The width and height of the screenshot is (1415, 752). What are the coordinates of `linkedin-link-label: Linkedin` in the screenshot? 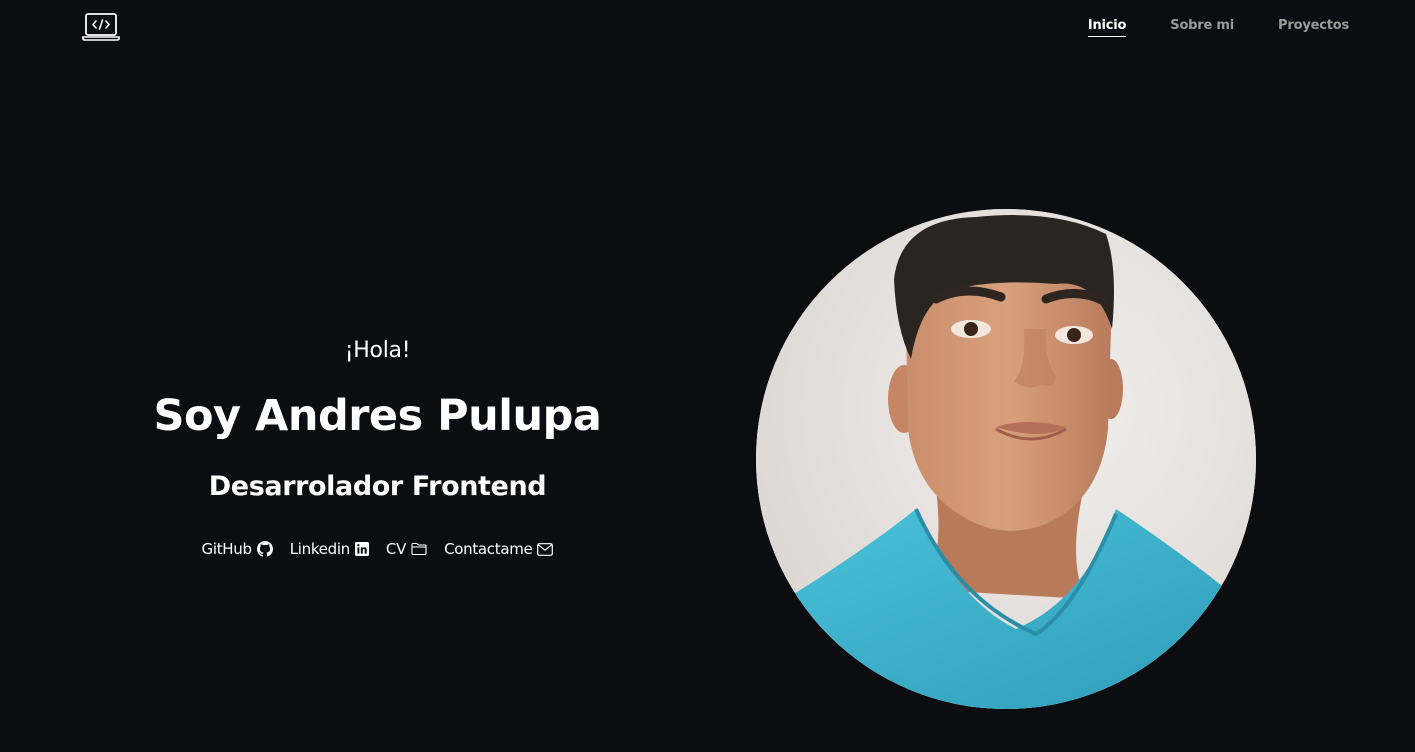 It's located at (320, 549).